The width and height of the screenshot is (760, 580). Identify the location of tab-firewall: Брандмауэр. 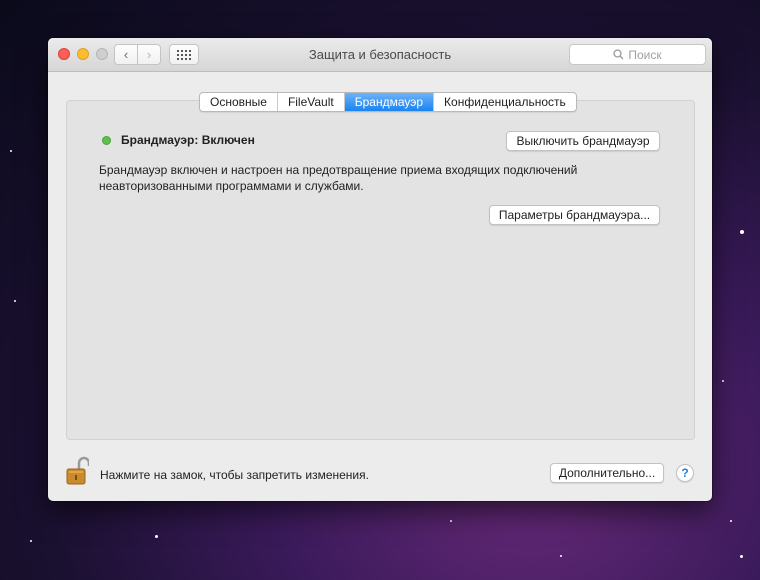
(389, 102).